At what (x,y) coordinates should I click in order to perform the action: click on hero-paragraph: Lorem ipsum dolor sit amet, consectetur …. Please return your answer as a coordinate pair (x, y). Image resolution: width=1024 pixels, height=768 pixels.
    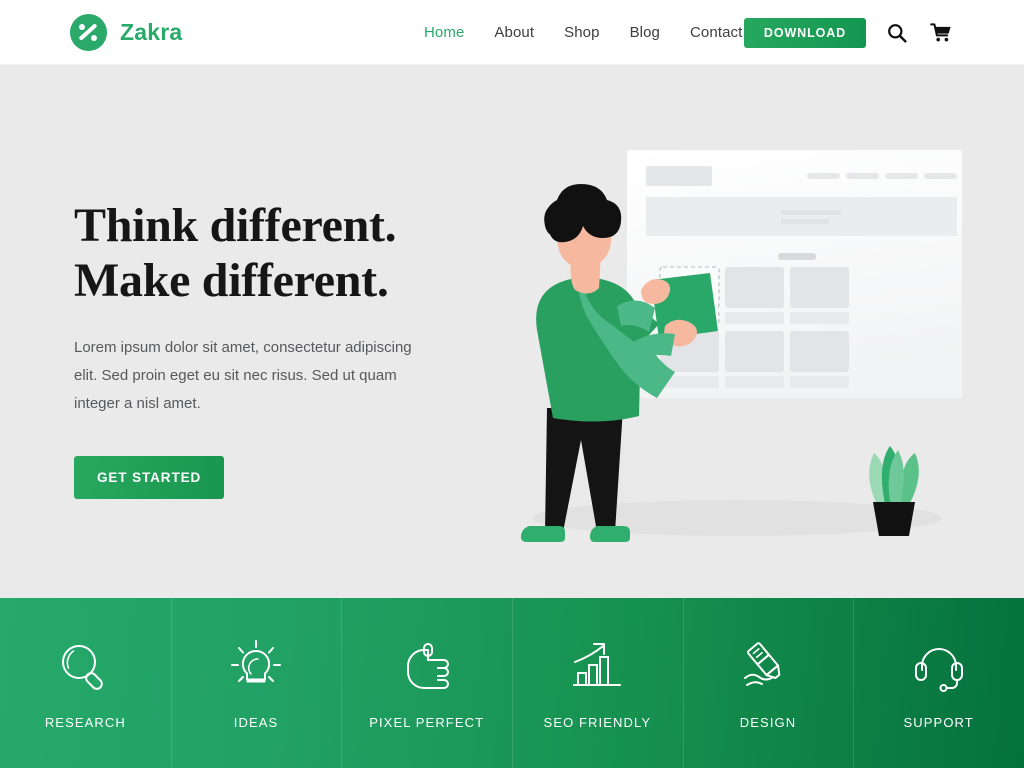
    Looking at the image, I should click on (243, 375).